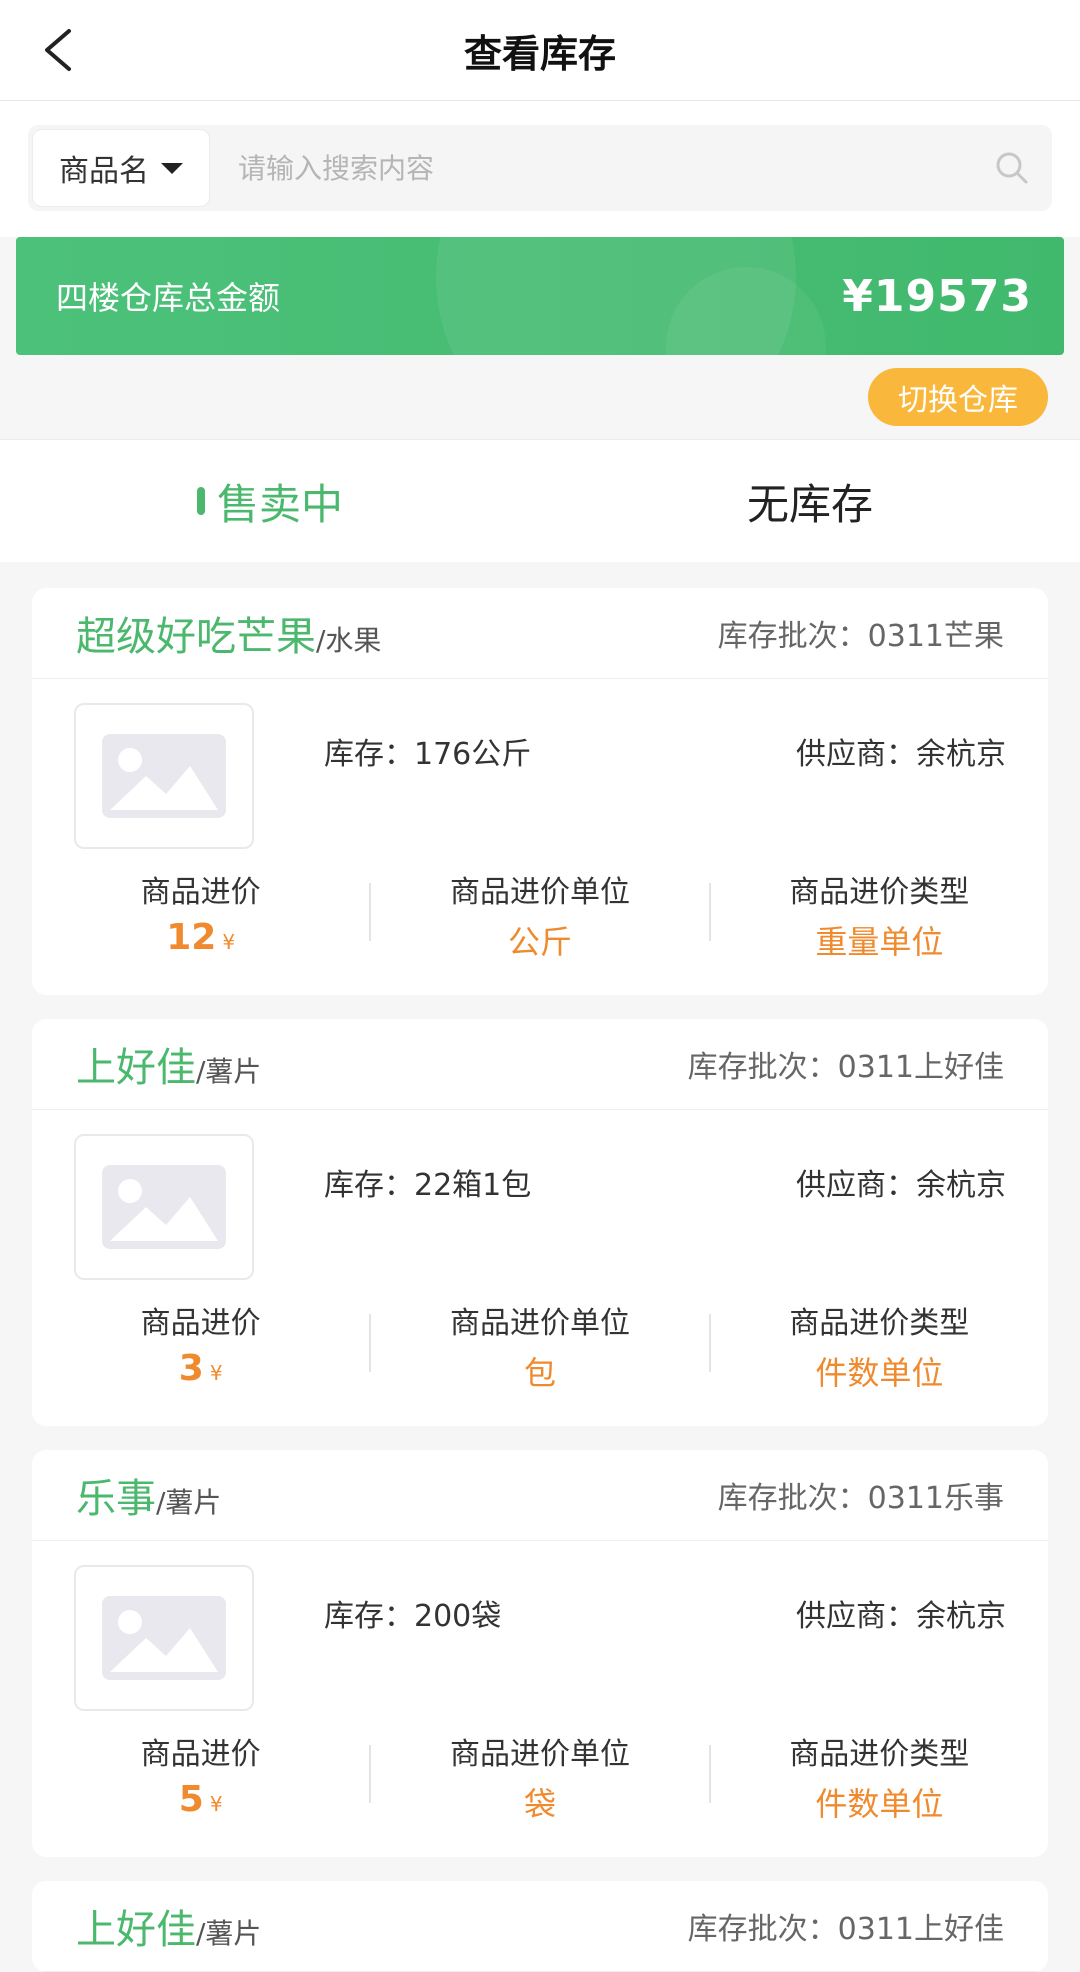 This screenshot has height=1972, width=1080. I want to click on stat-price-value: 3 ¥, so click(201, 1368).